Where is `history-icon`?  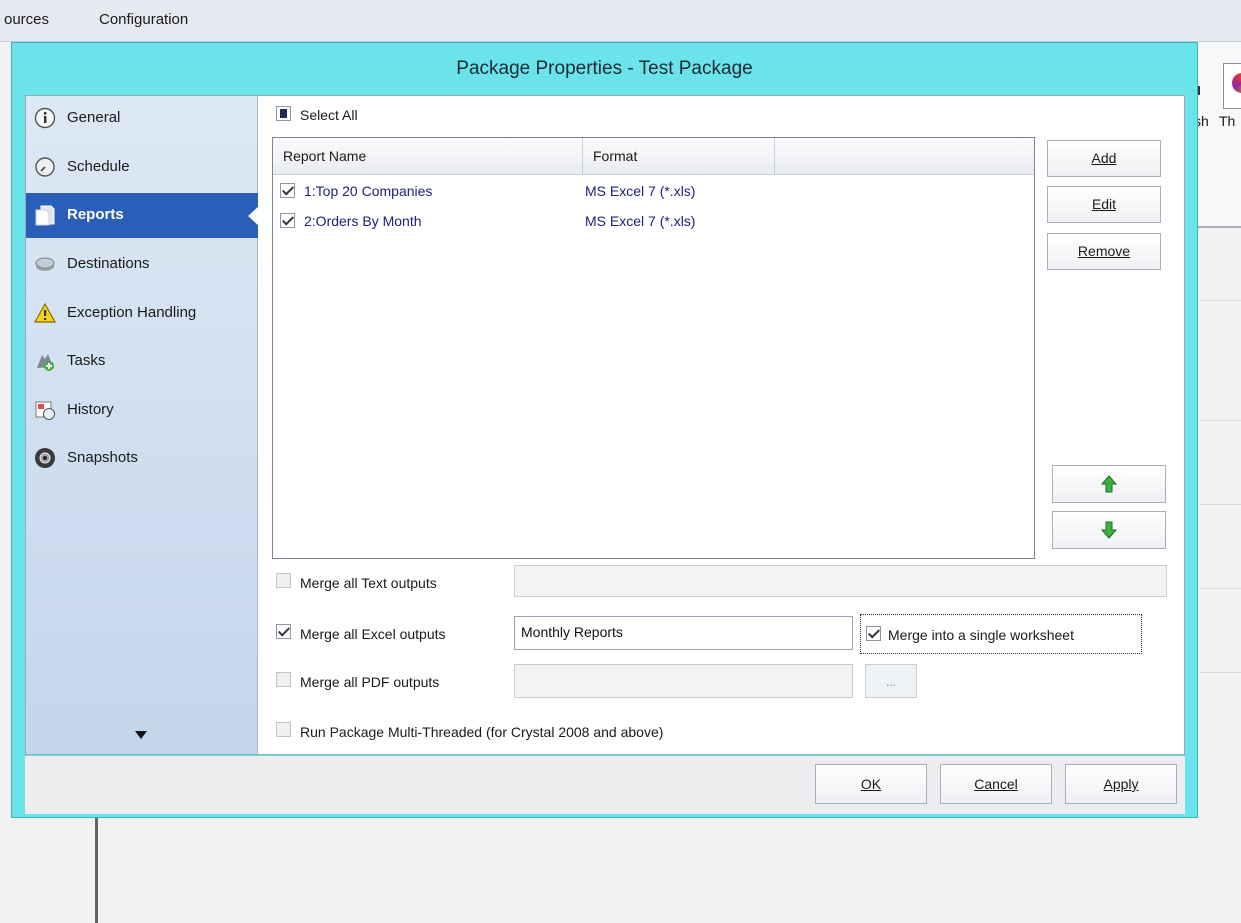 history-icon is located at coordinates (45, 410).